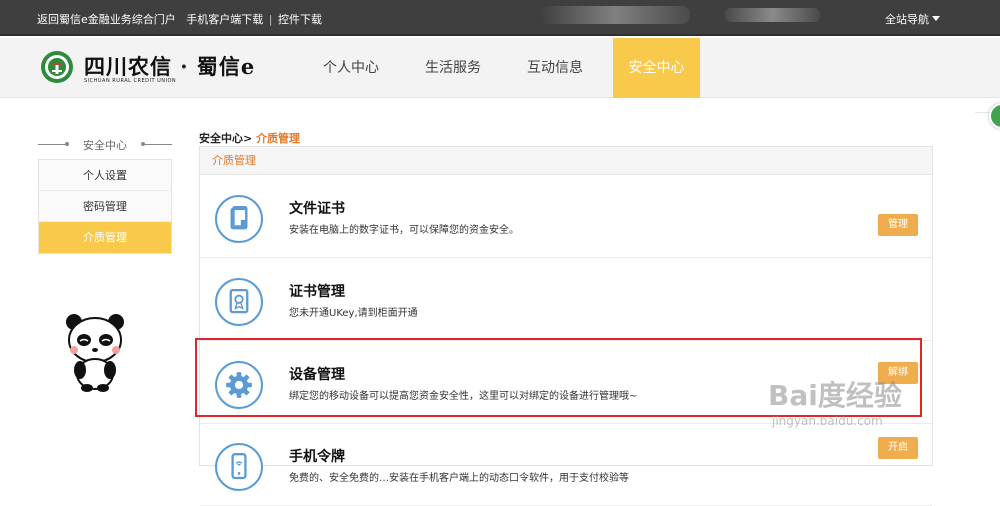  What do you see at coordinates (239, 302) in the screenshot?
I see `certificate-manage-icon` at bounding box center [239, 302].